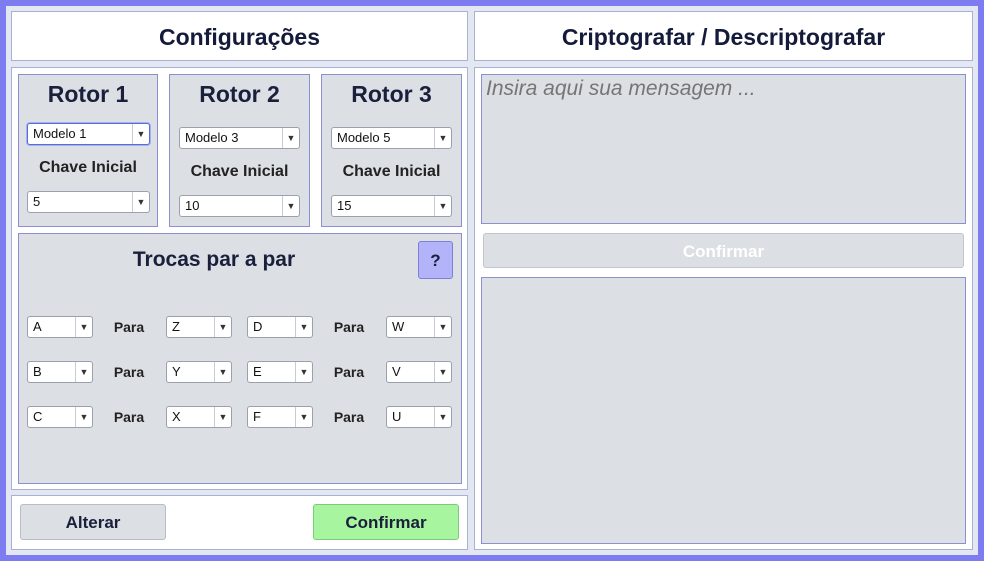 The image size is (984, 561). I want to click on pair-2-to-value: Y, so click(176, 371).